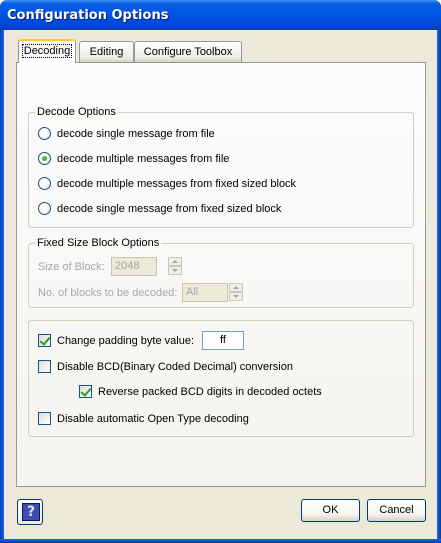  Describe the element at coordinates (220, 15) in the screenshot. I see `title-bar: Configuration Options` at that location.